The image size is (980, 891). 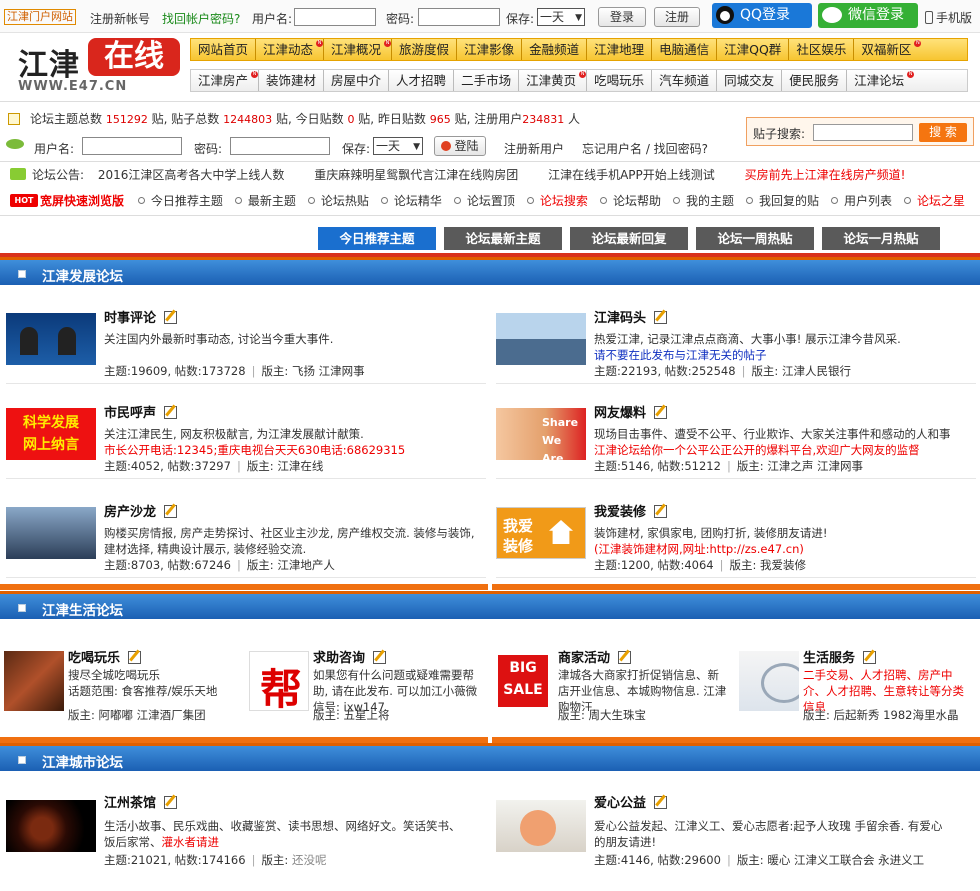 What do you see at coordinates (141, 801) in the screenshot?
I see `forum-name: 江州茶馆` at bounding box center [141, 801].